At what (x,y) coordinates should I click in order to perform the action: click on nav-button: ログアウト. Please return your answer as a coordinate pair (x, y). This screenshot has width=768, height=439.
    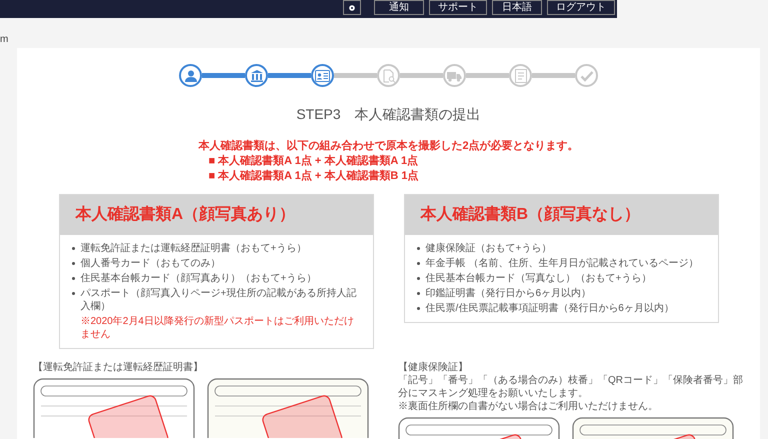
    Looking at the image, I should click on (581, 7).